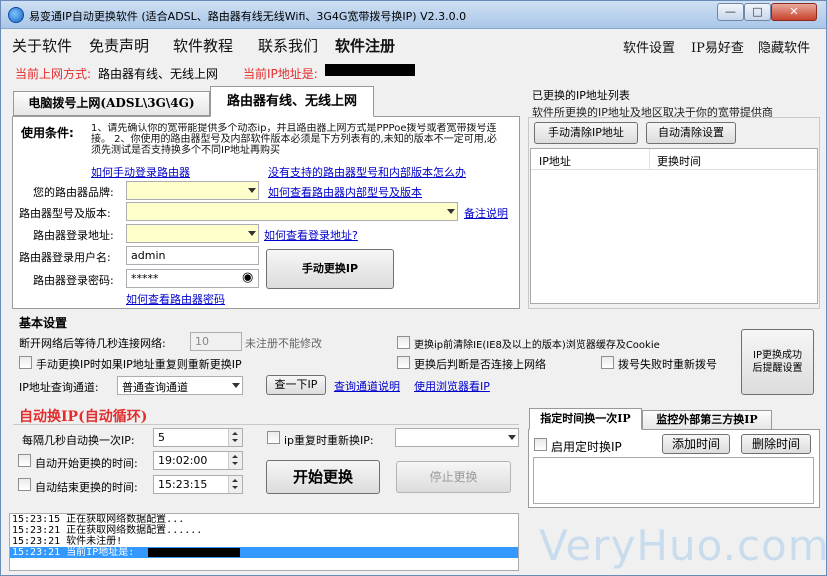 This screenshot has width=827, height=576. I want to click on remind-btn-line1: IP更换成功, so click(777, 355).